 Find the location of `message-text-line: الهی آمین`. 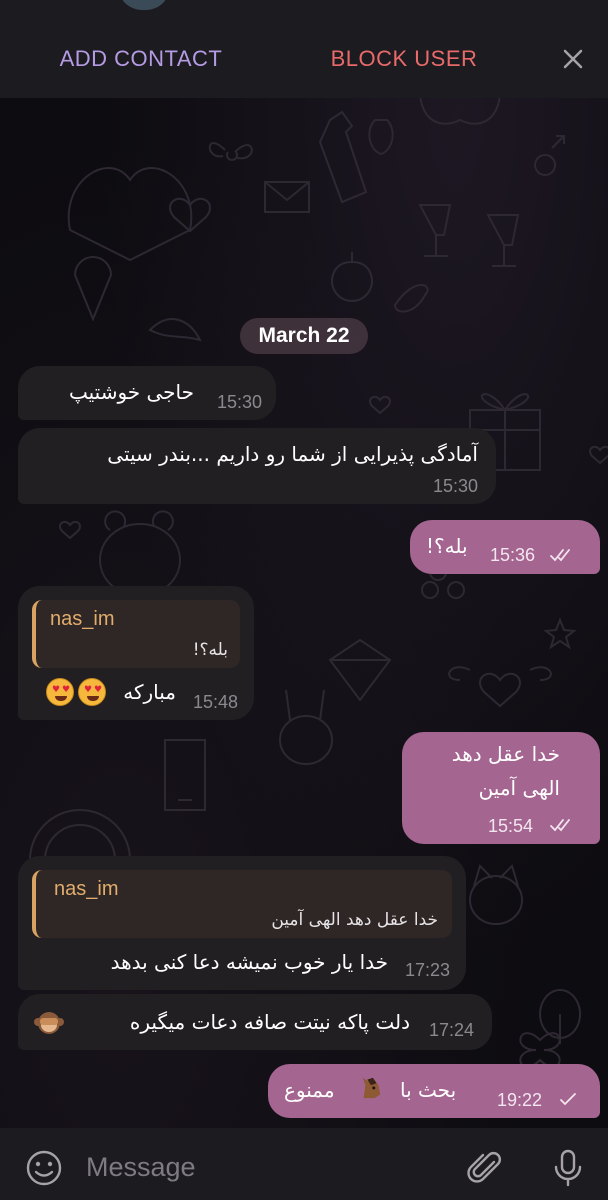

message-text-line: الهی آمین is located at coordinates (519, 788).